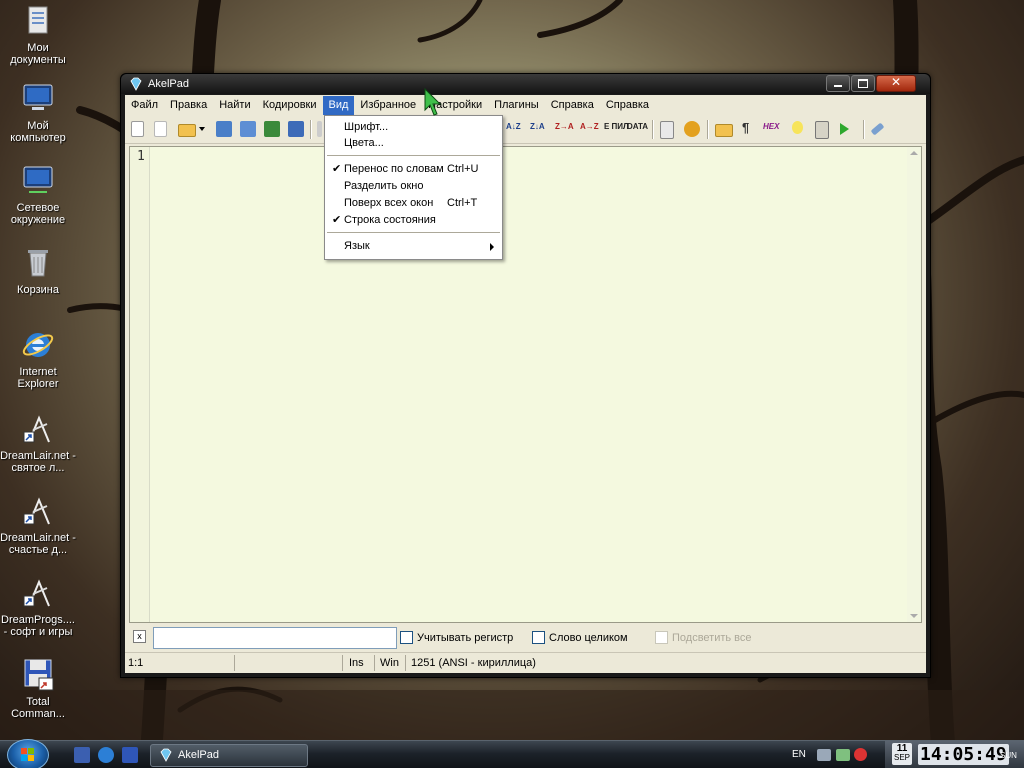  Describe the element at coordinates (160, 129) in the screenshot. I see `new-window-icon` at that location.